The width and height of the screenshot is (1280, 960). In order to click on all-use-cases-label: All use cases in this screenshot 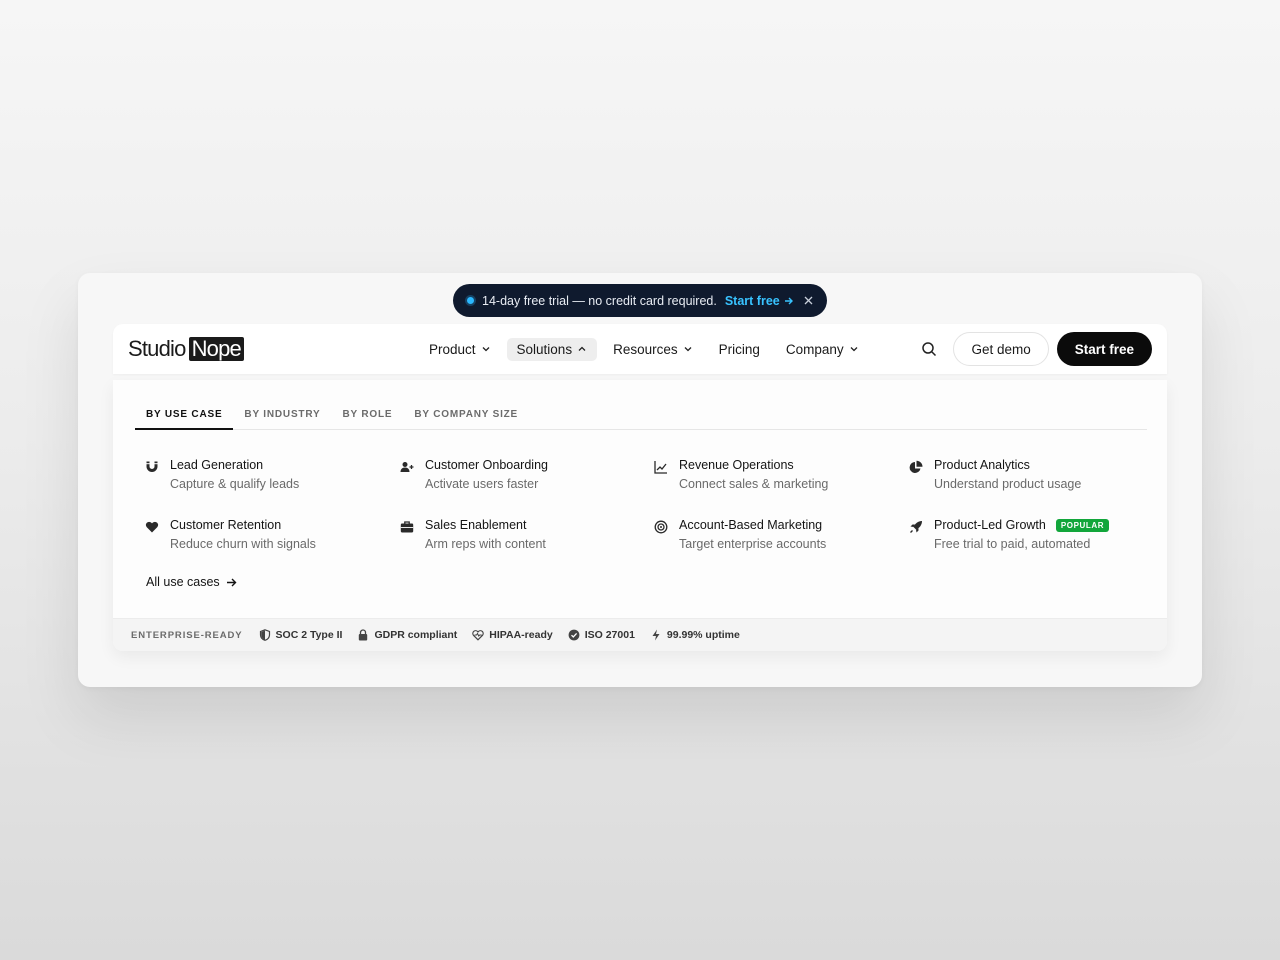, I will do `click(183, 582)`.